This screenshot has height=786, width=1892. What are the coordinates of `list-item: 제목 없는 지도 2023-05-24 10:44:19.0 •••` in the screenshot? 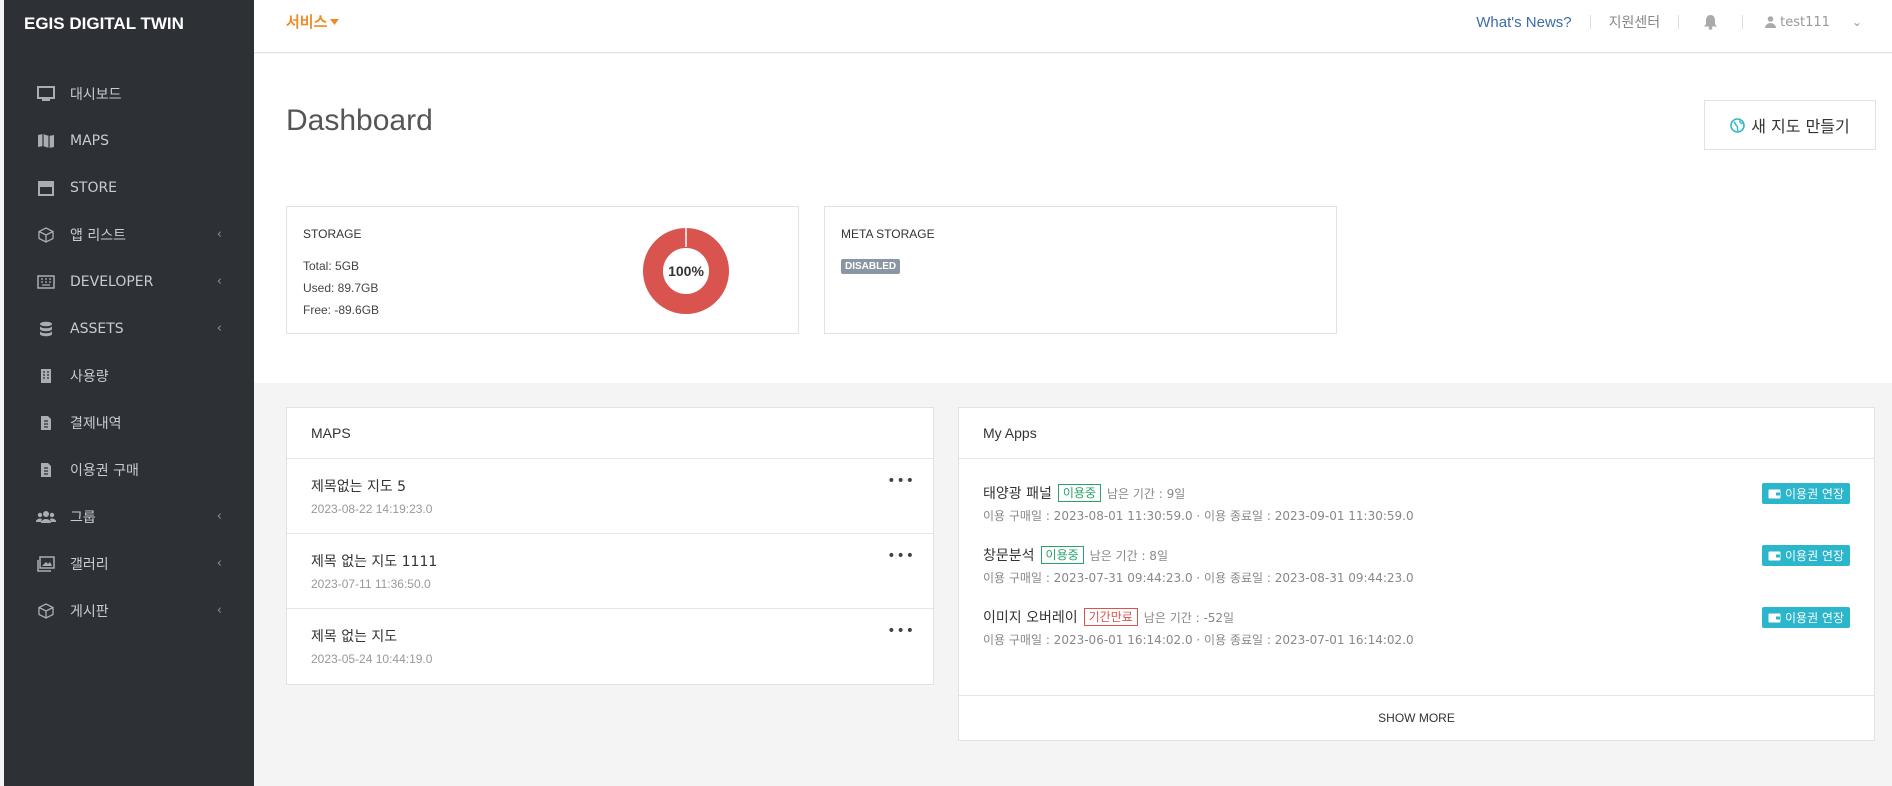 It's located at (610, 646).